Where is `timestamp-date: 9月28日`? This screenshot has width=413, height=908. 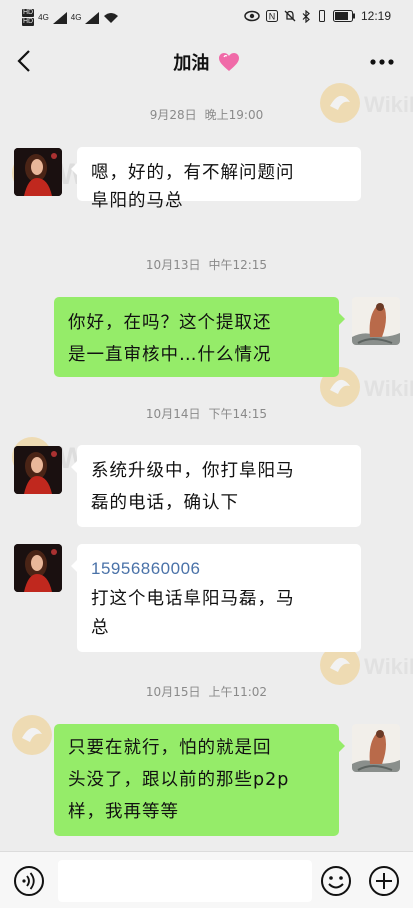
timestamp-date: 9月28日 is located at coordinates (173, 115).